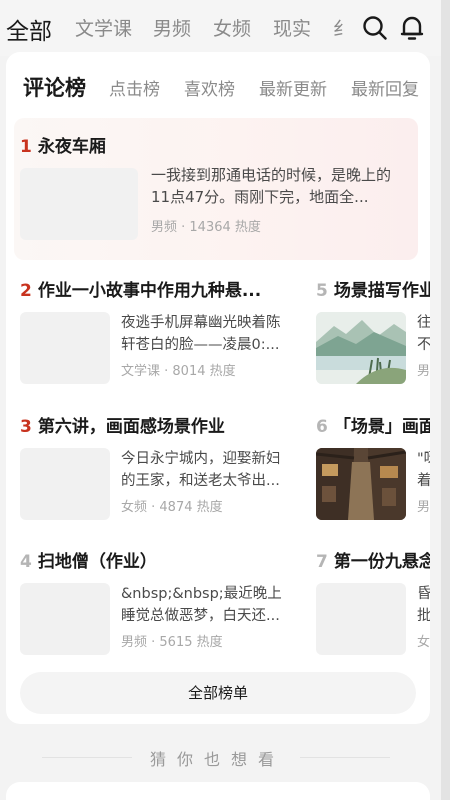 This screenshot has width=450, height=800. I want to click on tab-latest-update: 最新更新, so click(293, 87).